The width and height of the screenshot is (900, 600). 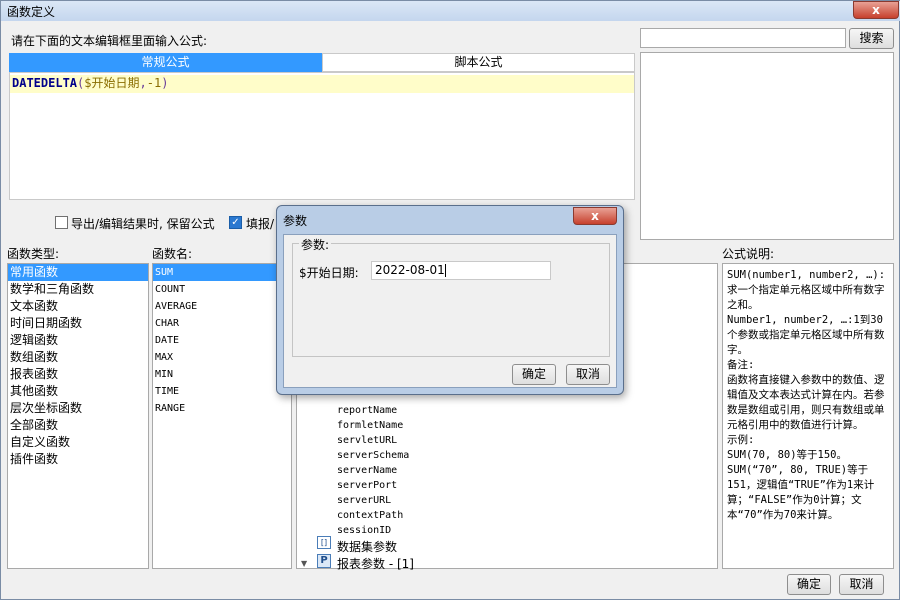 I want to click on dialog-body: 参数: $开始日期: 2022-08-01 确定 取消, so click(x=450, y=311).